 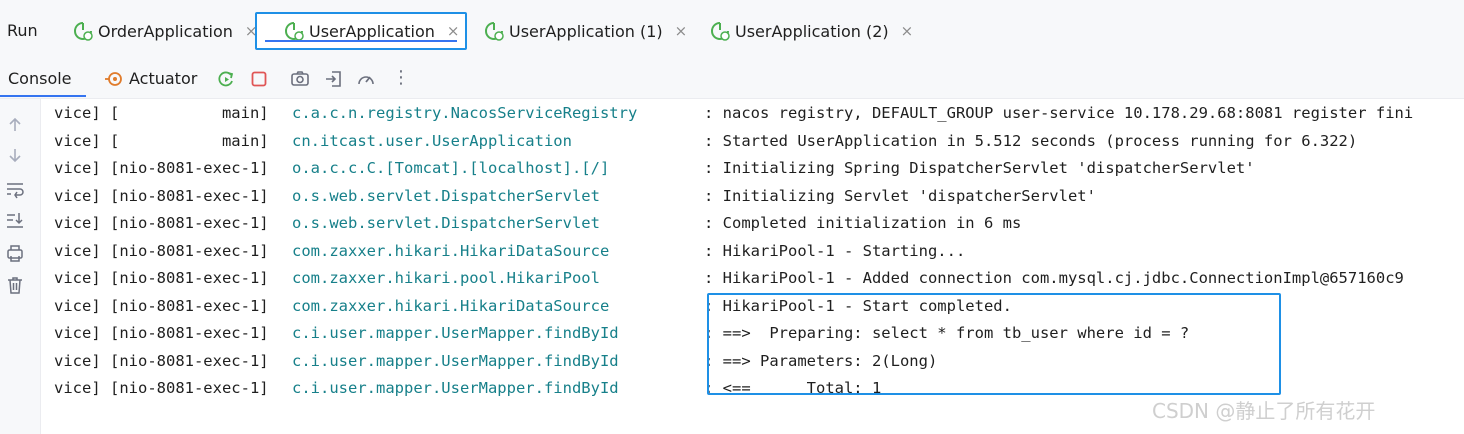 I want to click on tab-user-application: UserApplication ×, so click(x=361, y=31).